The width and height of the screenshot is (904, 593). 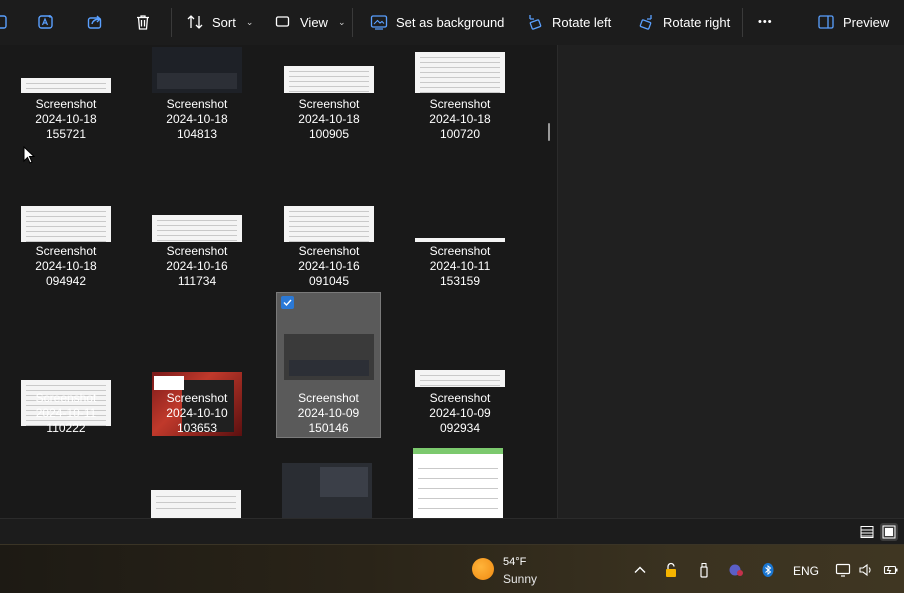 I want to click on details-view-button, so click(x=867, y=532).